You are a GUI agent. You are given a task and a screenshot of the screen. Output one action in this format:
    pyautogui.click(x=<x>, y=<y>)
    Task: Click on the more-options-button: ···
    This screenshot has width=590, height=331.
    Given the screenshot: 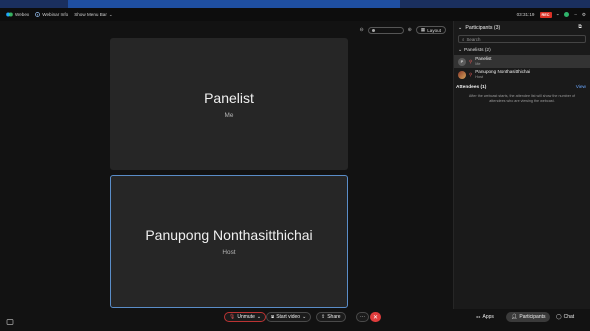 What is the action you would take?
    pyautogui.click(x=362, y=317)
    